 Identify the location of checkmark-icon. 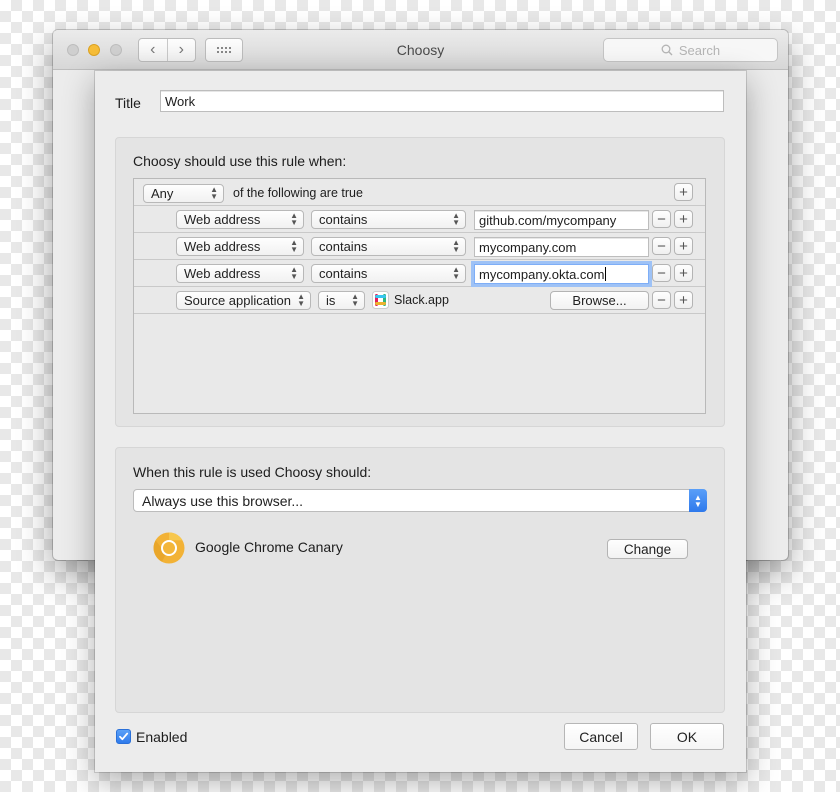
(124, 736).